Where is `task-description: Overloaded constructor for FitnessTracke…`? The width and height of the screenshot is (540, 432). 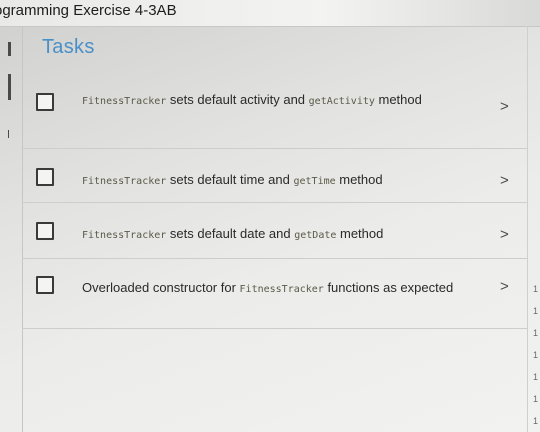 task-description: Overloaded constructor for FitnessTracke… is located at coordinates (287, 289).